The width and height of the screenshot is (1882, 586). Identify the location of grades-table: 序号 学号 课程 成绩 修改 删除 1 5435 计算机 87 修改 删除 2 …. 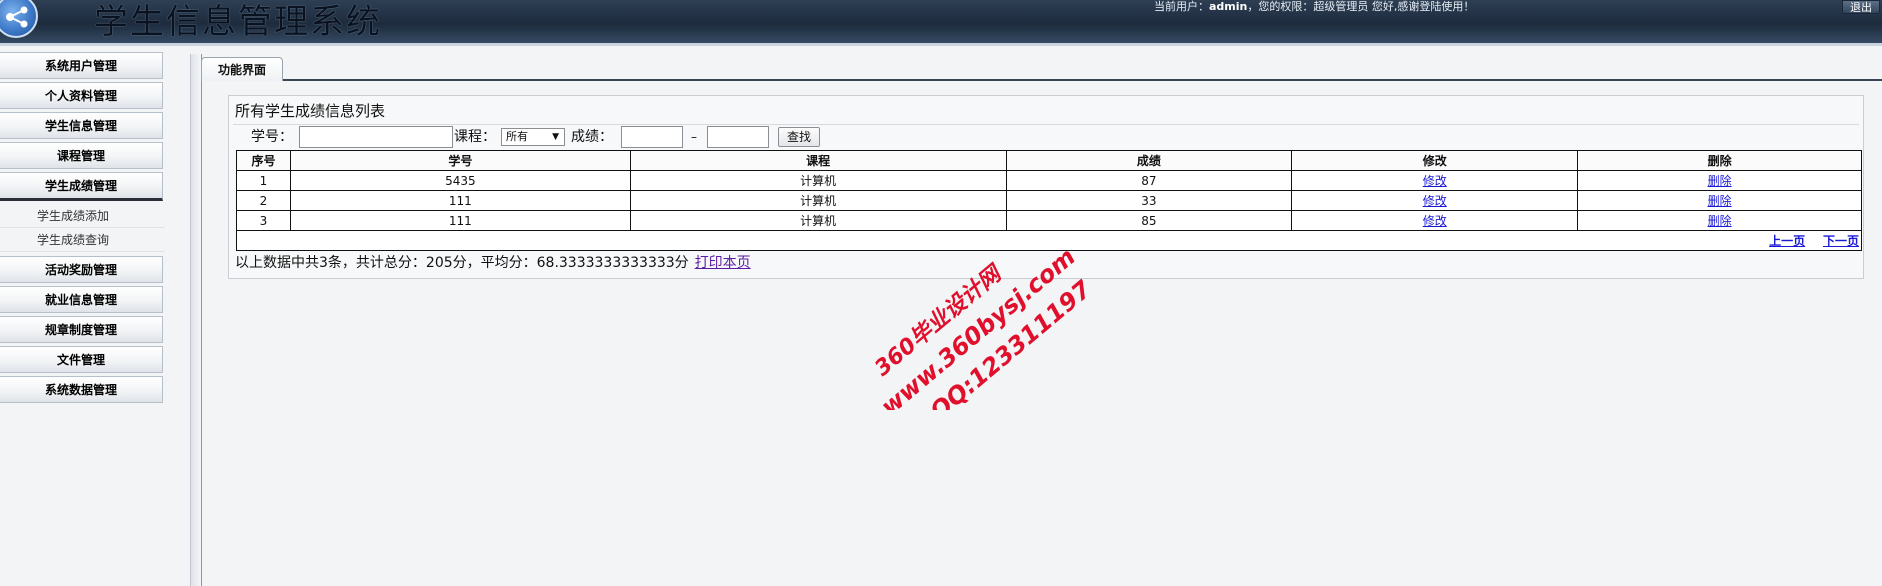
(1049, 200).